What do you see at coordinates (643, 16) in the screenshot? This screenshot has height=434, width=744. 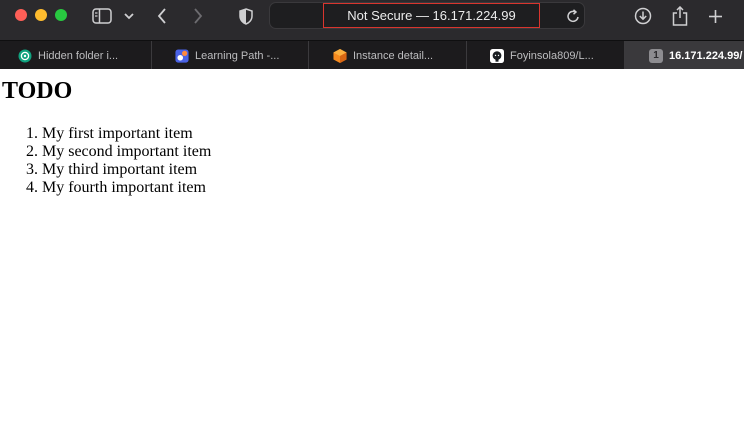 I see `downloads-icon` at bounding box center [643, 16].